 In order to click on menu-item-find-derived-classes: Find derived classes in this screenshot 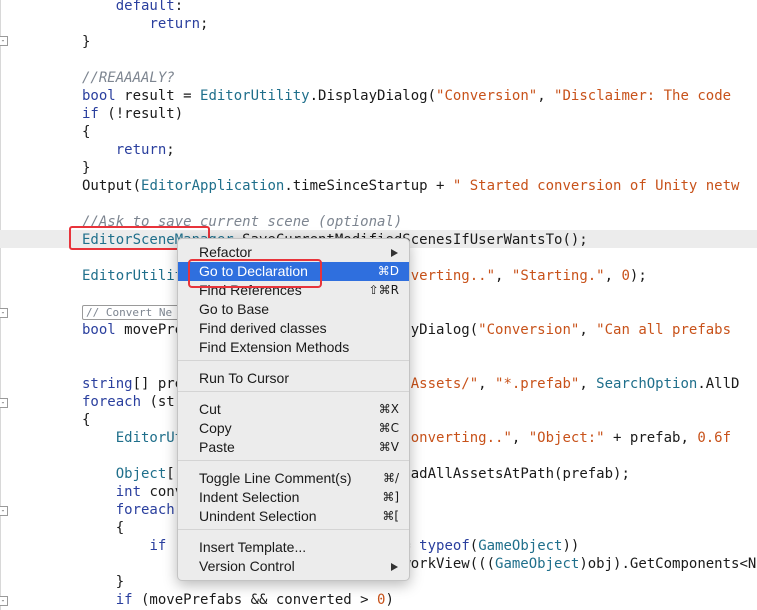, I will do `click(293, 328)`.